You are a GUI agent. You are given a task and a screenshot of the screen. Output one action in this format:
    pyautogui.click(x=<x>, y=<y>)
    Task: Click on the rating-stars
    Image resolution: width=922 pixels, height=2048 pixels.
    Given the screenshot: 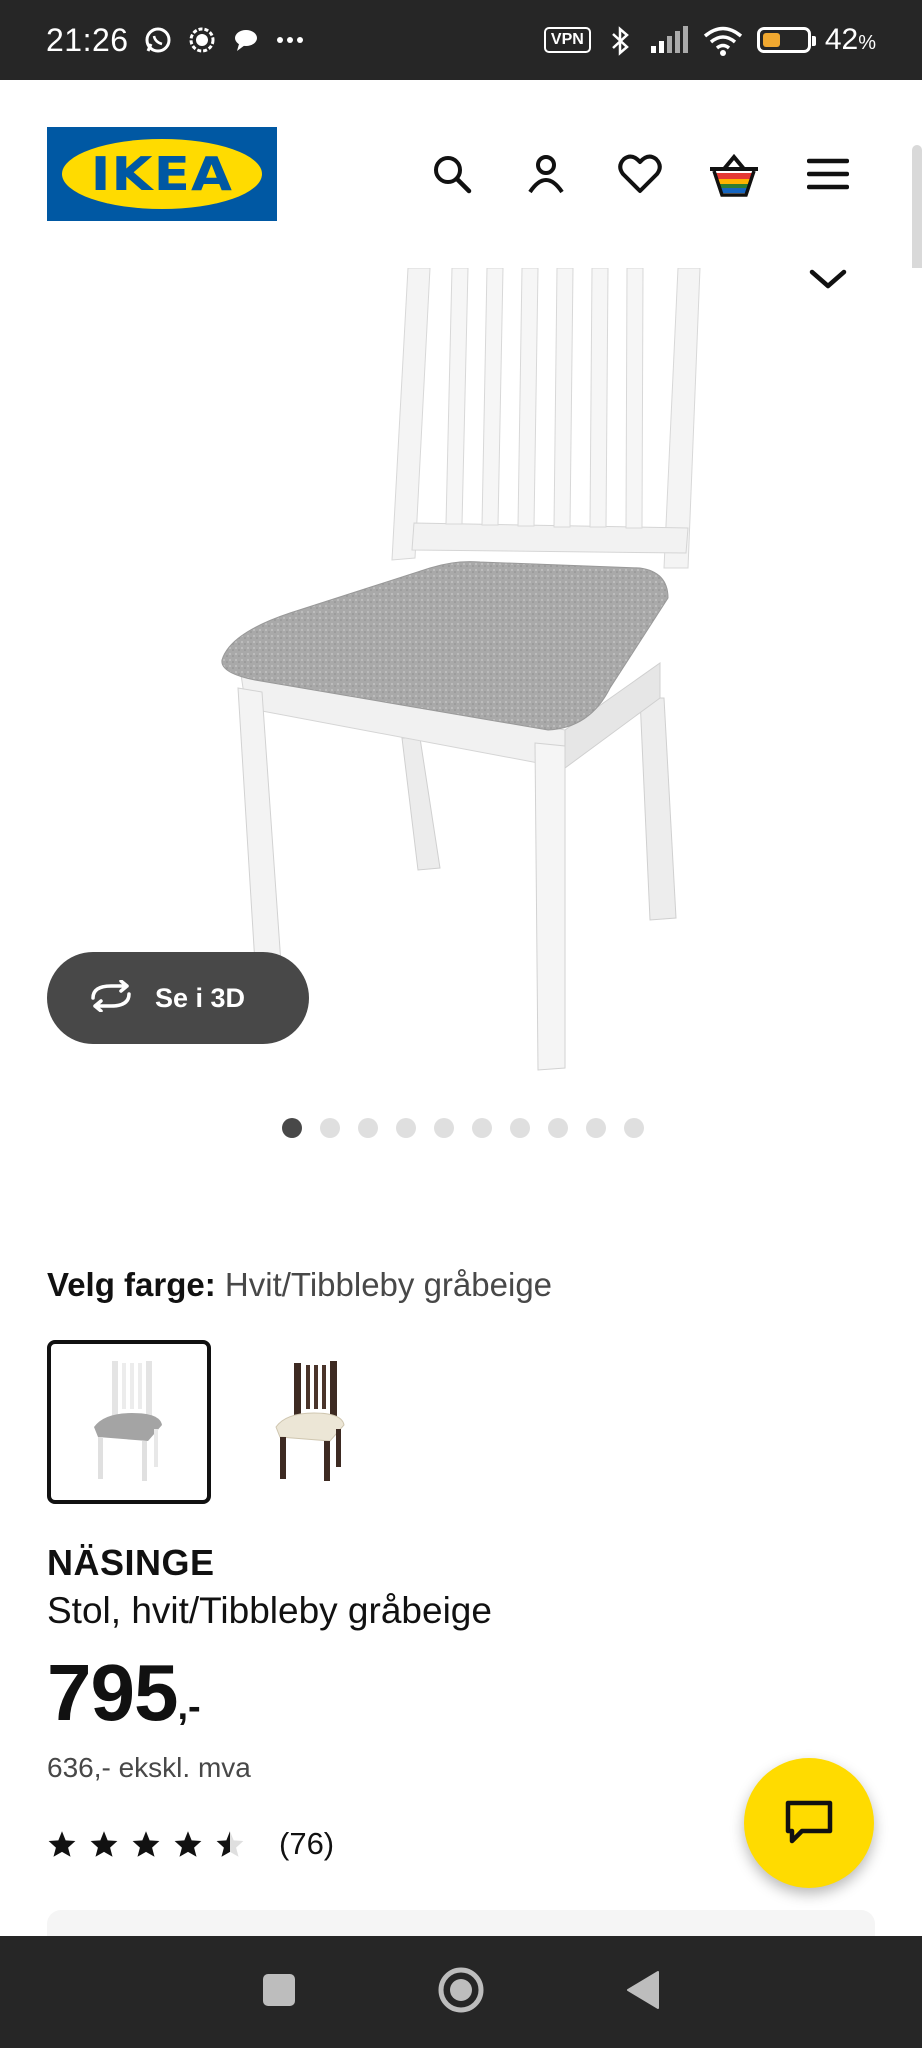 What is the action you would take?
    pyautogui.click(x=146, y=1844)
    